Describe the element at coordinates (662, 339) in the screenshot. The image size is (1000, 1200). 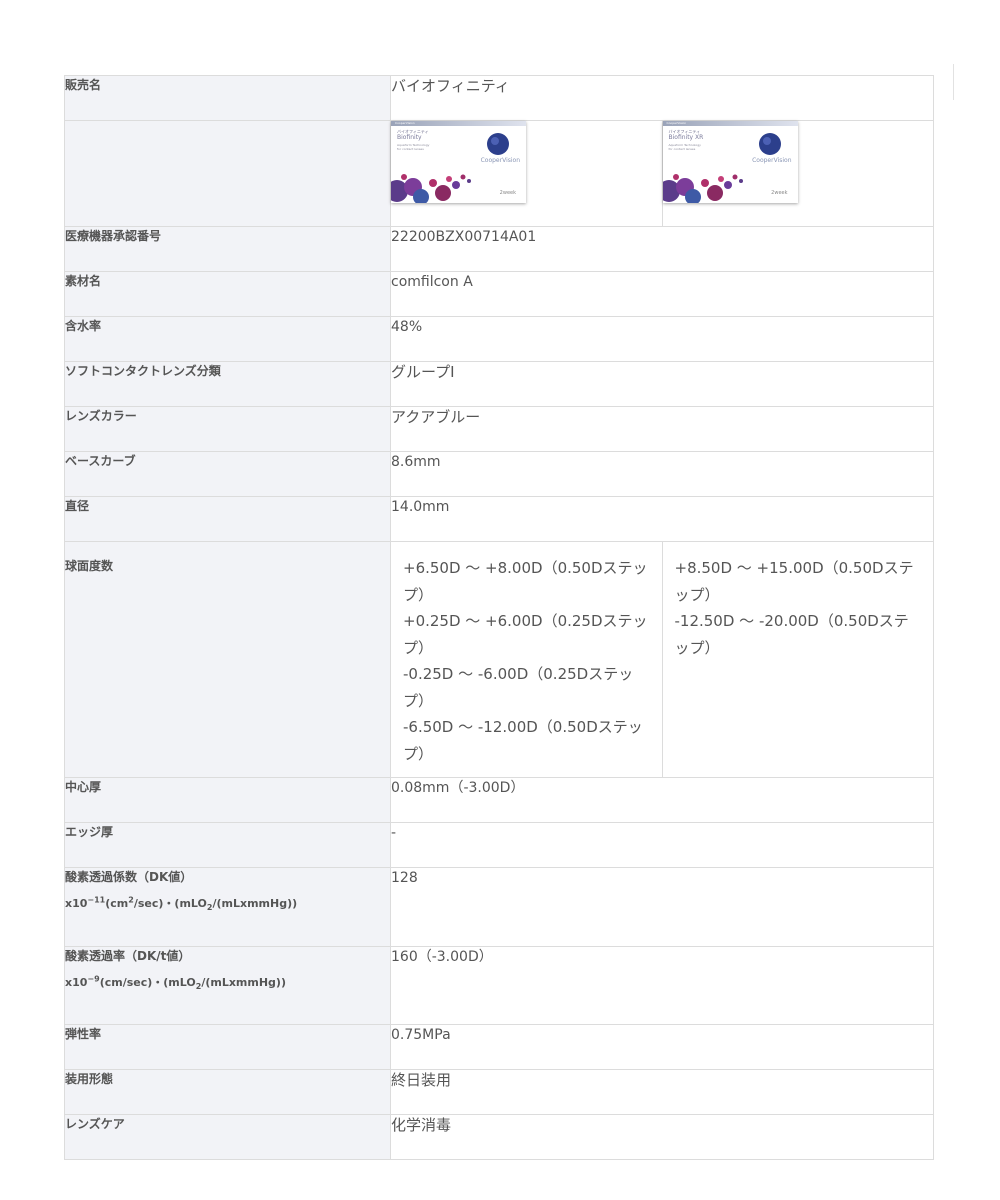
I see `row-value: 48%` at that location.